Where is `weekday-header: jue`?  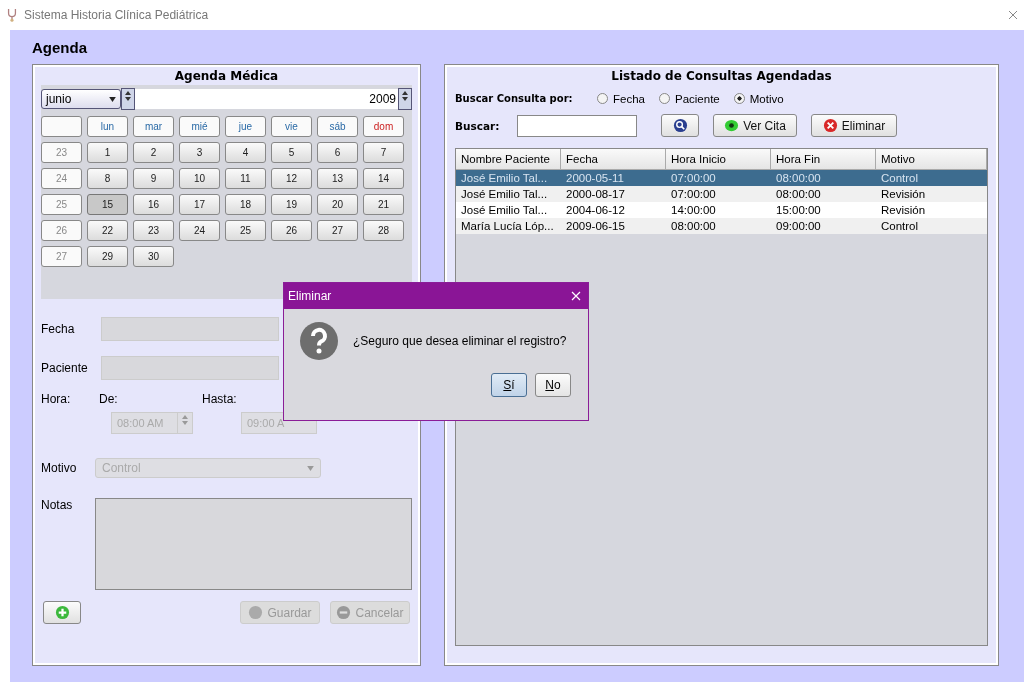 weekday-header: jue is located at coordinates (245, 126).